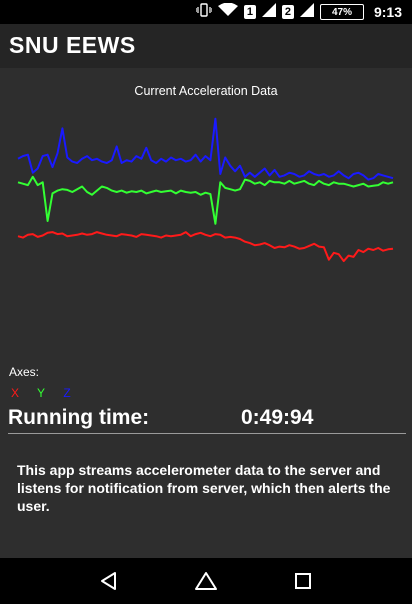 The height and width of the screenshot is (604, 412). What do you see at coordinates (206, 91) in the screenshot?
I see `chart-title: Current Acceleration Data` at bounding box center [206, 91].